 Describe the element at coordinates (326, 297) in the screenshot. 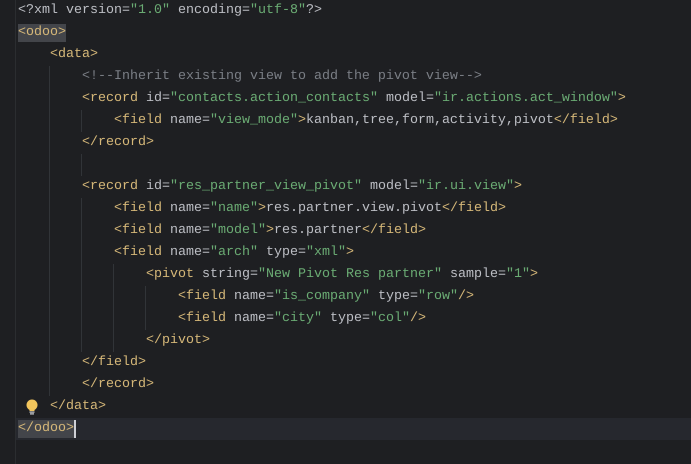

I see `code-line: <field name="is_company" type="row"/>` at that location.